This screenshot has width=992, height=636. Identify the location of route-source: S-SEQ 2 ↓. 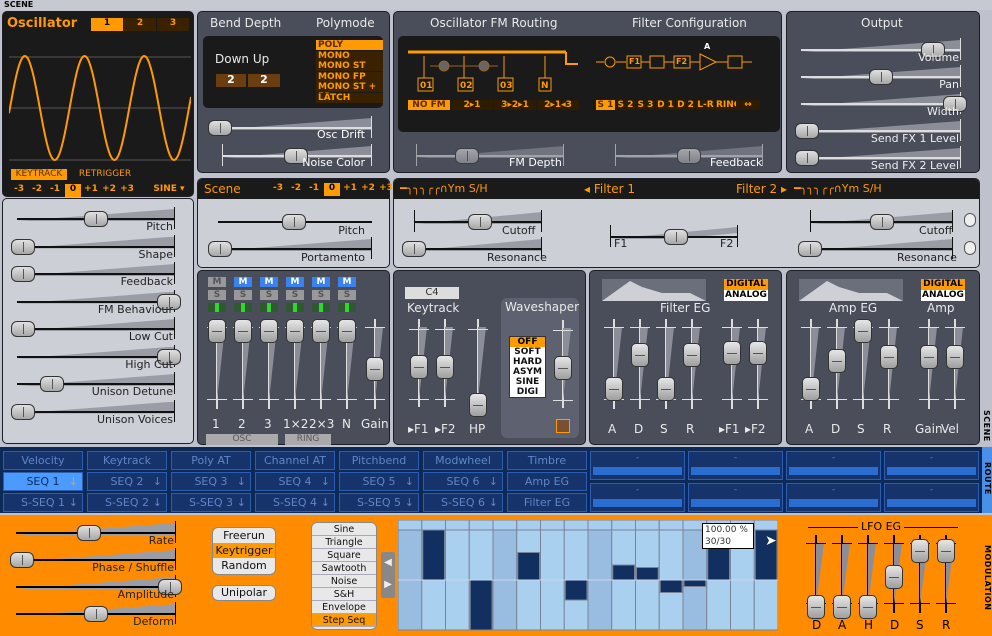
(127, 502).